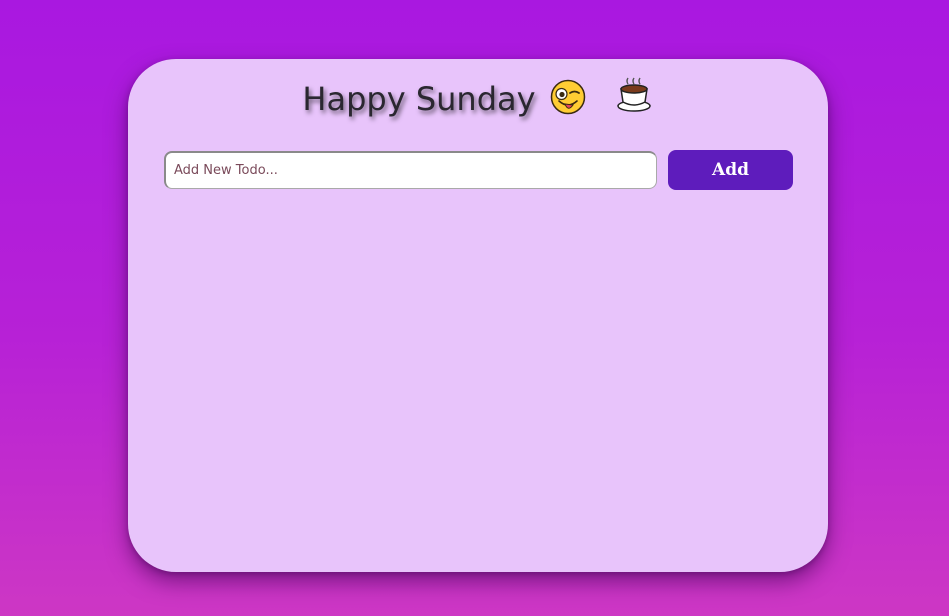  What do you see at coordinates (730, 170) in the screenshot?
I see `add-todo-button: Add` at bounding box center [730, 170].